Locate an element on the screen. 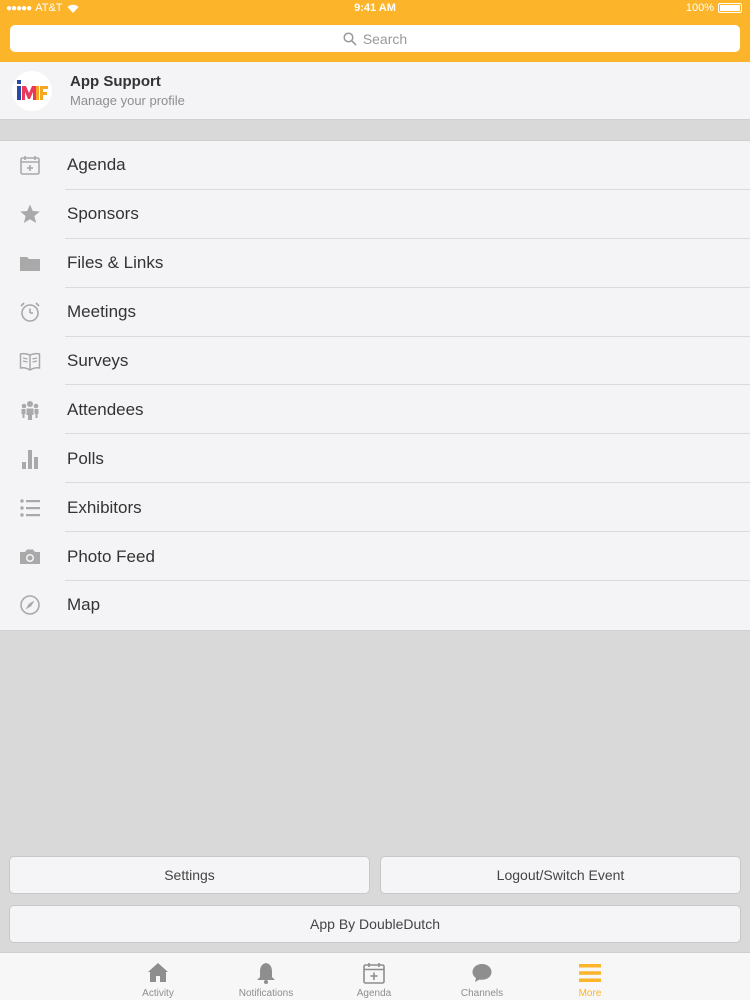 The width and height of the screenshot is (750, 1000). battery-percent: 100% is located at coordinates (699, 8).